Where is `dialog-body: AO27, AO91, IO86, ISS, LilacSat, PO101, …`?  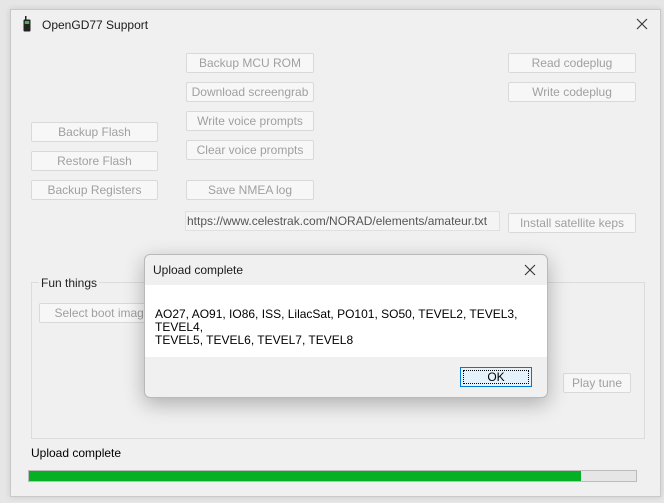 dialog-body: AO27, AO91, IO86, ISS, LilacSat, PO101, … is located at coordinates (346, 321).